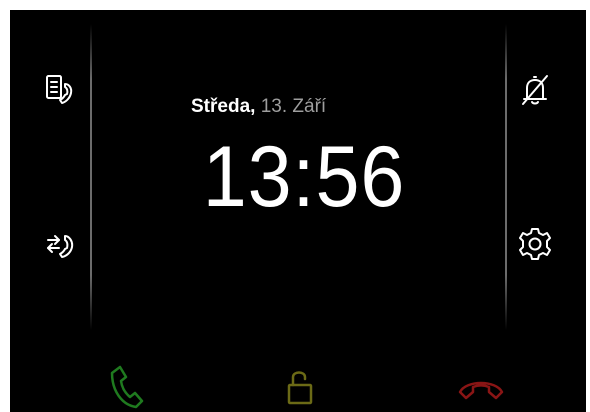 Image resolution: width=590 pixels, height=412 pixels. I want to click on settings-button, so click(535, 244).